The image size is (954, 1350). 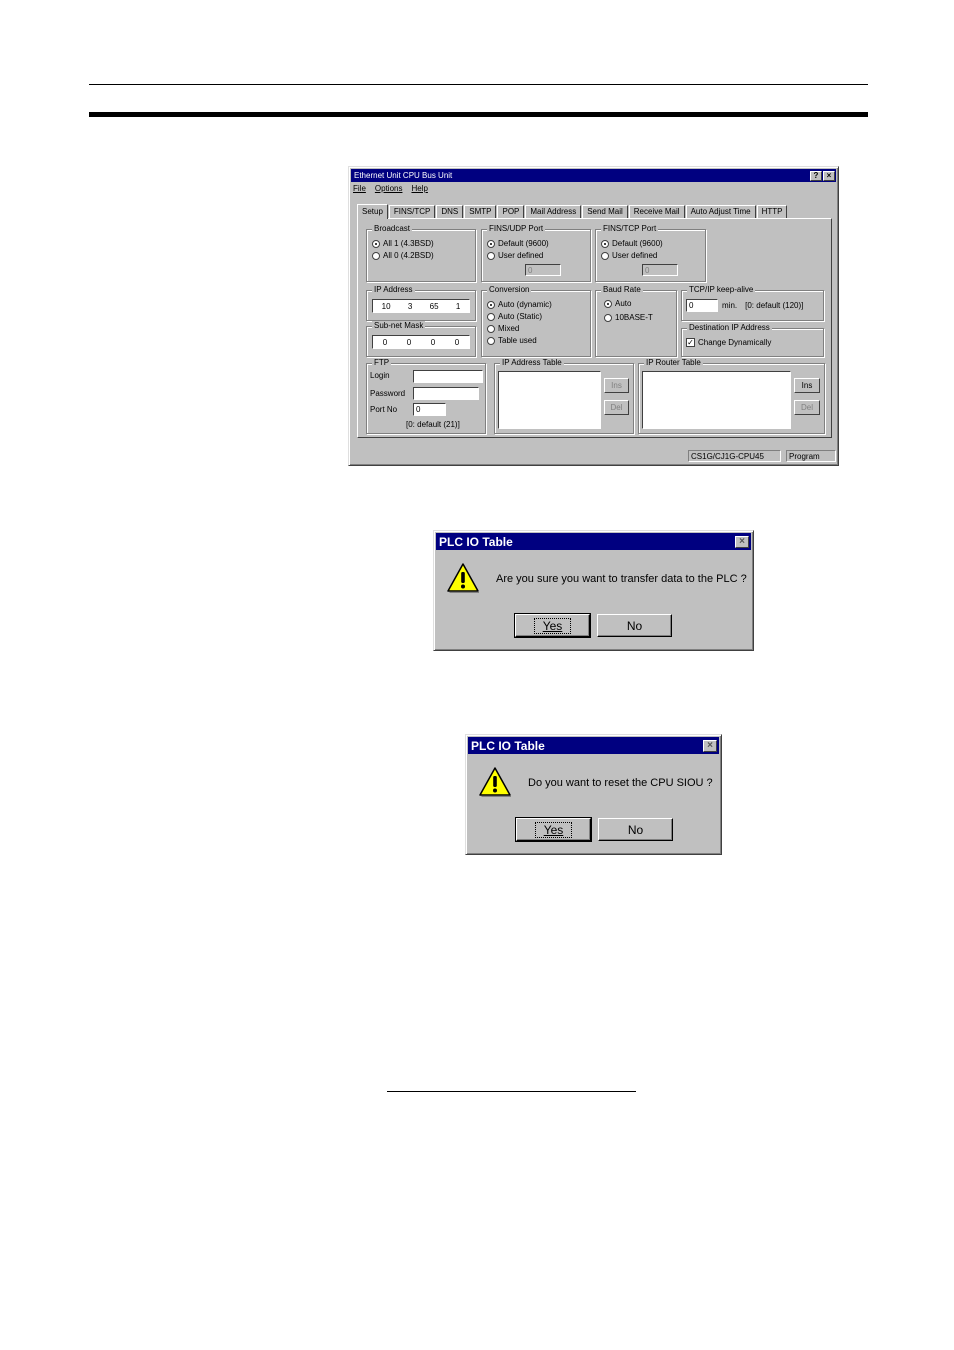 I want to click on menu-bar: File Options Help, so click(x=390, y=188).